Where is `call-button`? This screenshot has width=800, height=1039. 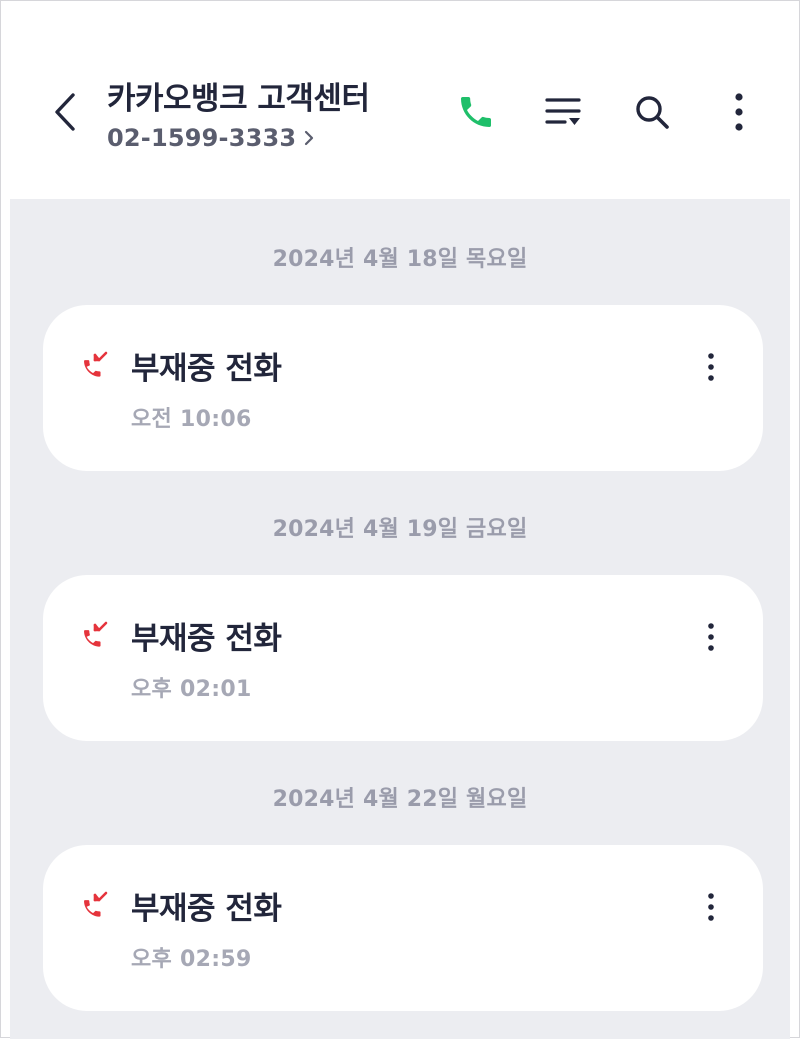
call-button is located at coordinates (476, 112).